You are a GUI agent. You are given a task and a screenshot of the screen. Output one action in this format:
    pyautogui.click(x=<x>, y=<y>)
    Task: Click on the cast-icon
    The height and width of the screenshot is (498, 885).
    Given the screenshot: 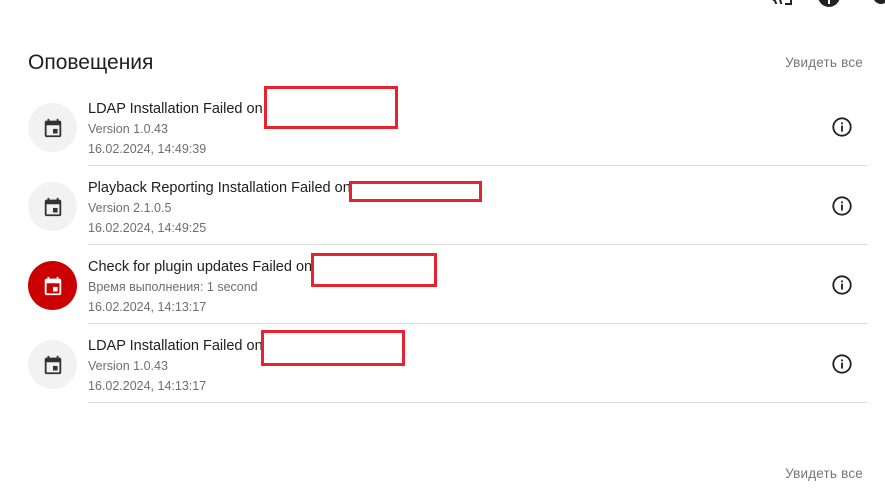 What is the action you would take?
    pyautogui.click(x=781, y=4)
    